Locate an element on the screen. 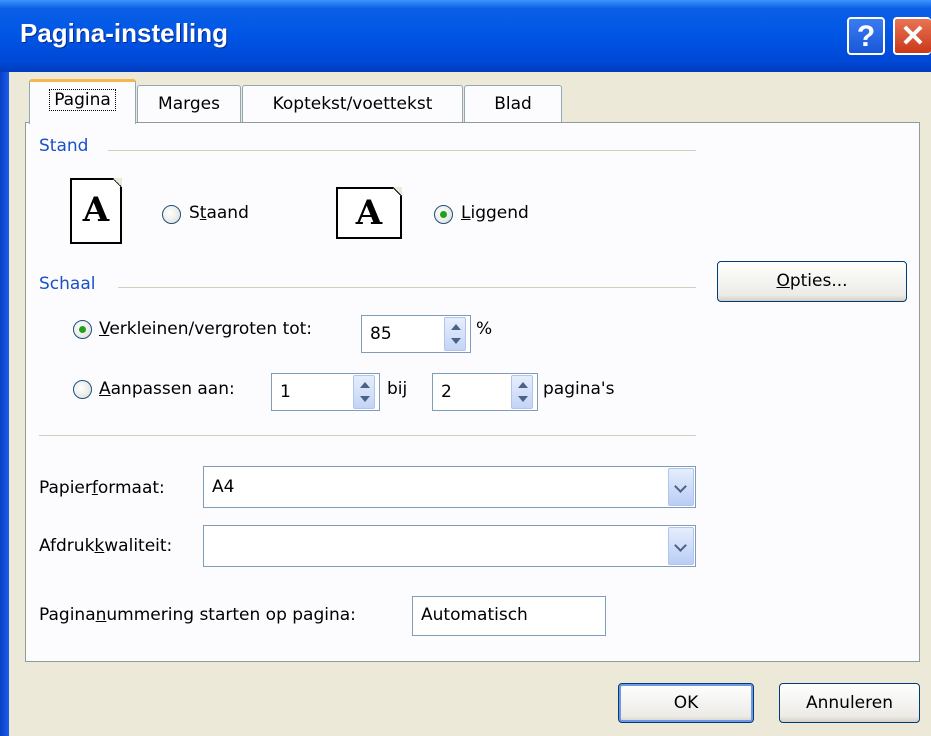 Image resolution: width=931 pixels, height=736 pixels. tab-koptekst-voettekst: Koptekst/voettekst is located at coordinates (352, 104).